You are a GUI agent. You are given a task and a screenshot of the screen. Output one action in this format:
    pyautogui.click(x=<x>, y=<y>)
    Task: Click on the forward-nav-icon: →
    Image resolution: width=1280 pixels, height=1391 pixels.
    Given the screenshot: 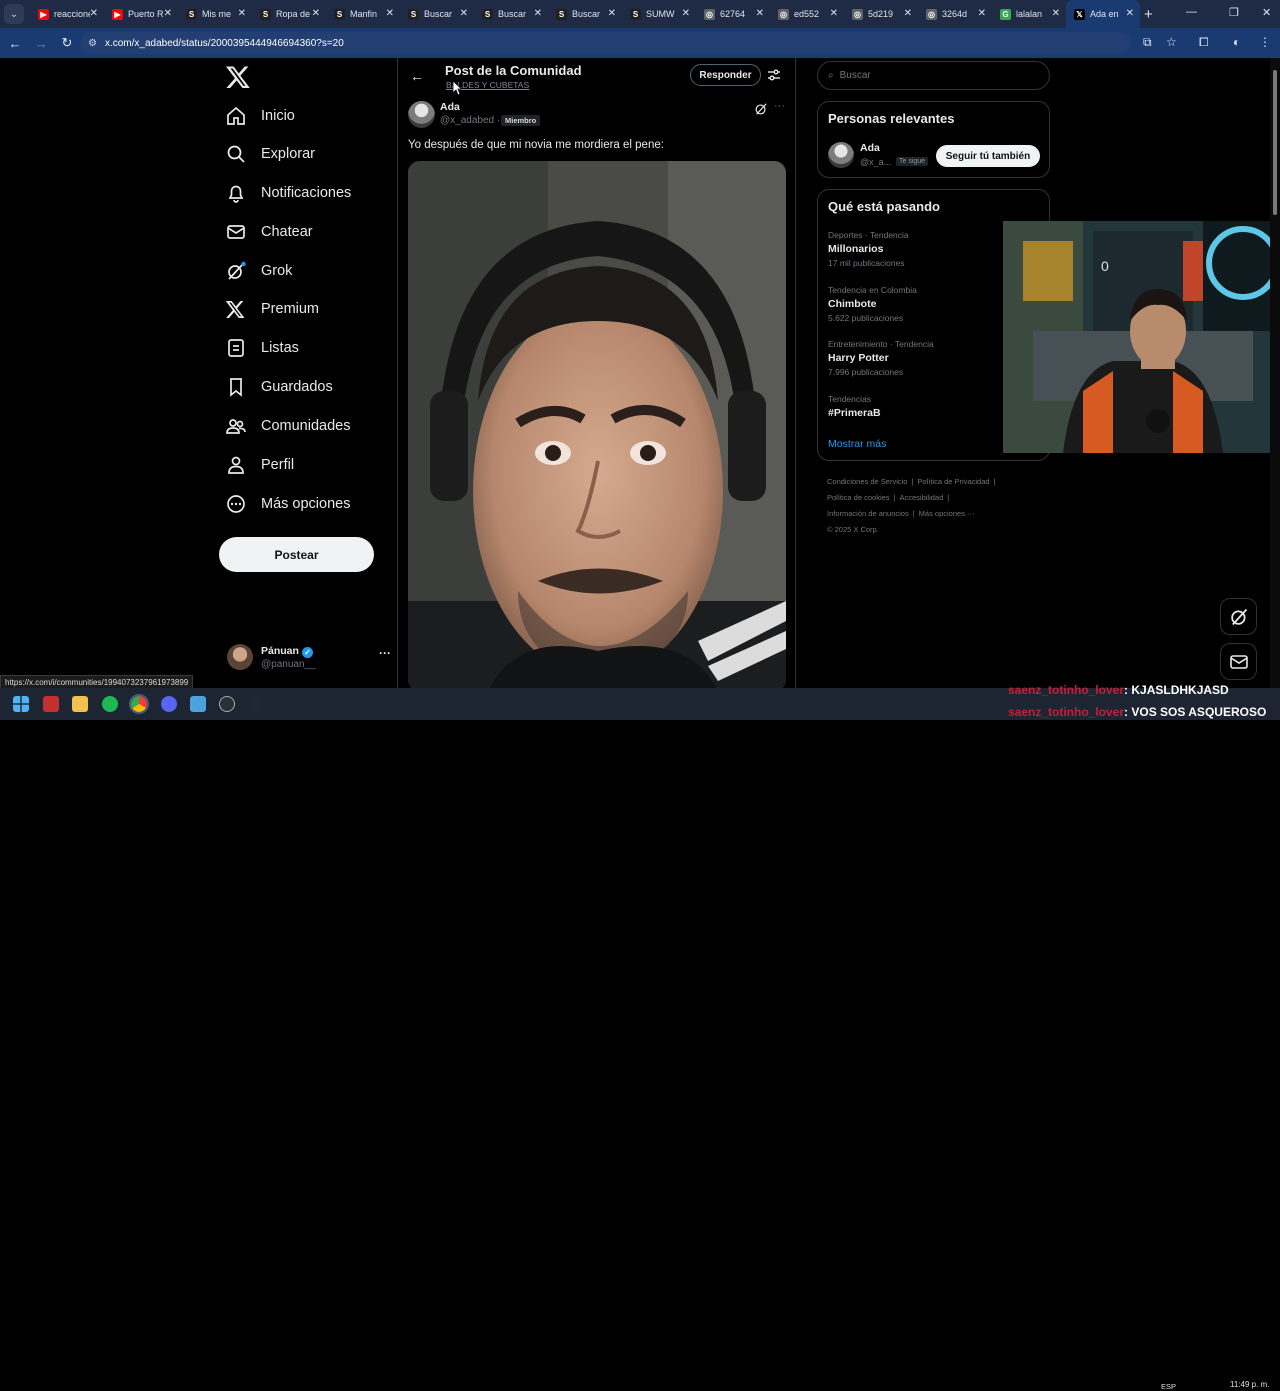 What is the action you would take?
    pyautogui.click(x=41, y=43)
    